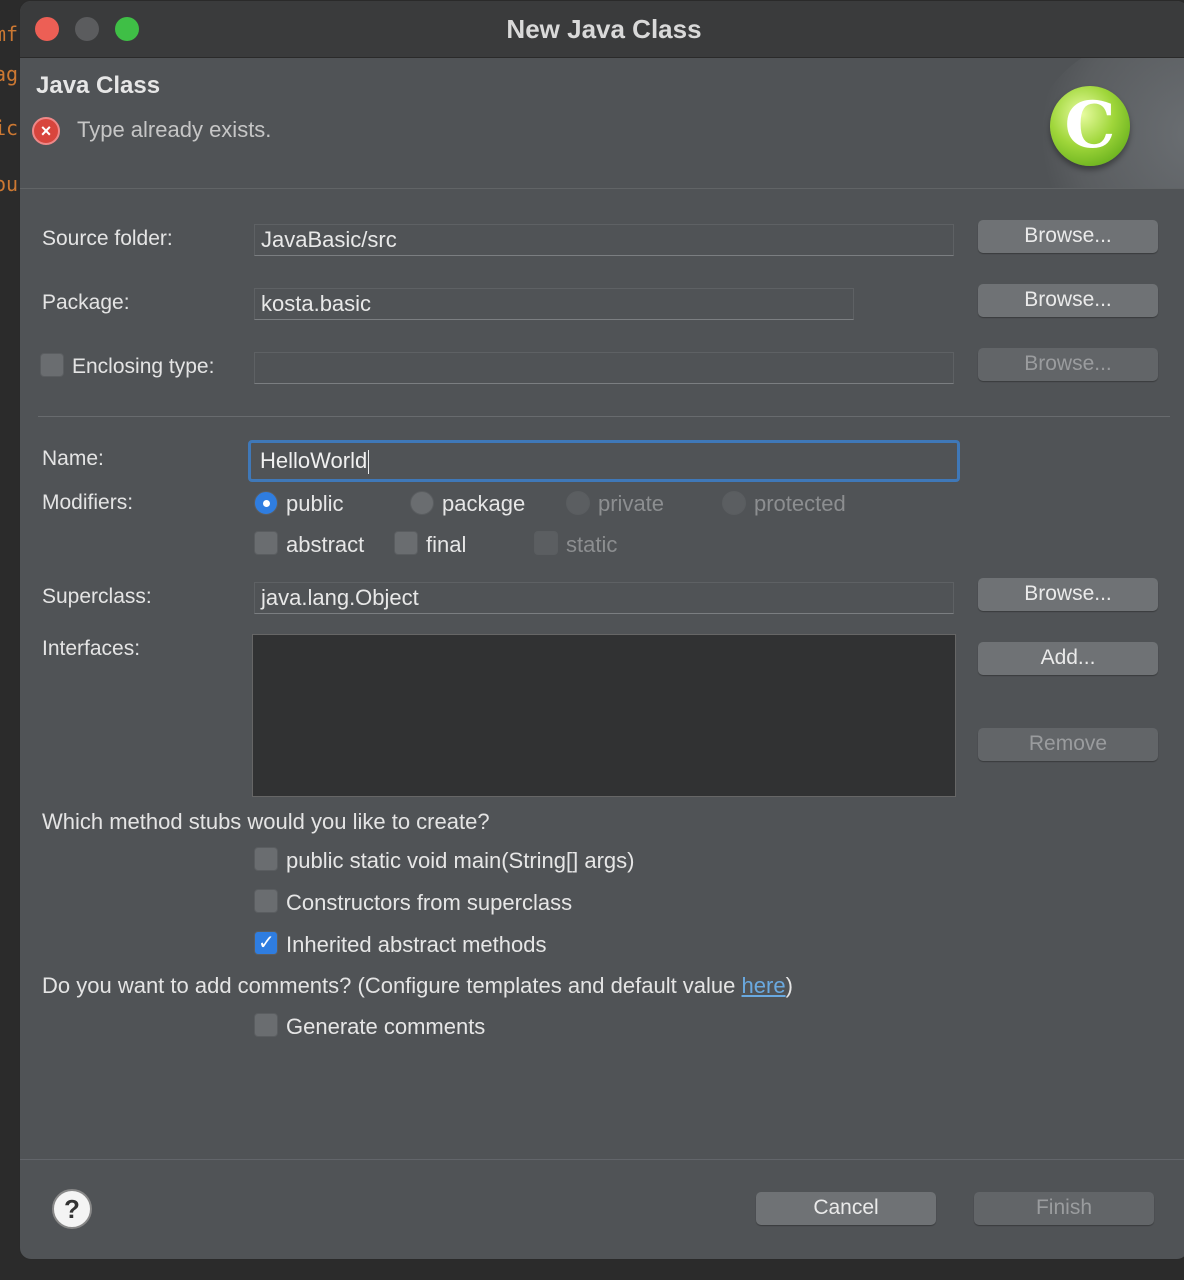  Describe the element at coordinates (1064, 1208) in the screenshot. I see `finish-button: Finish` at that location.